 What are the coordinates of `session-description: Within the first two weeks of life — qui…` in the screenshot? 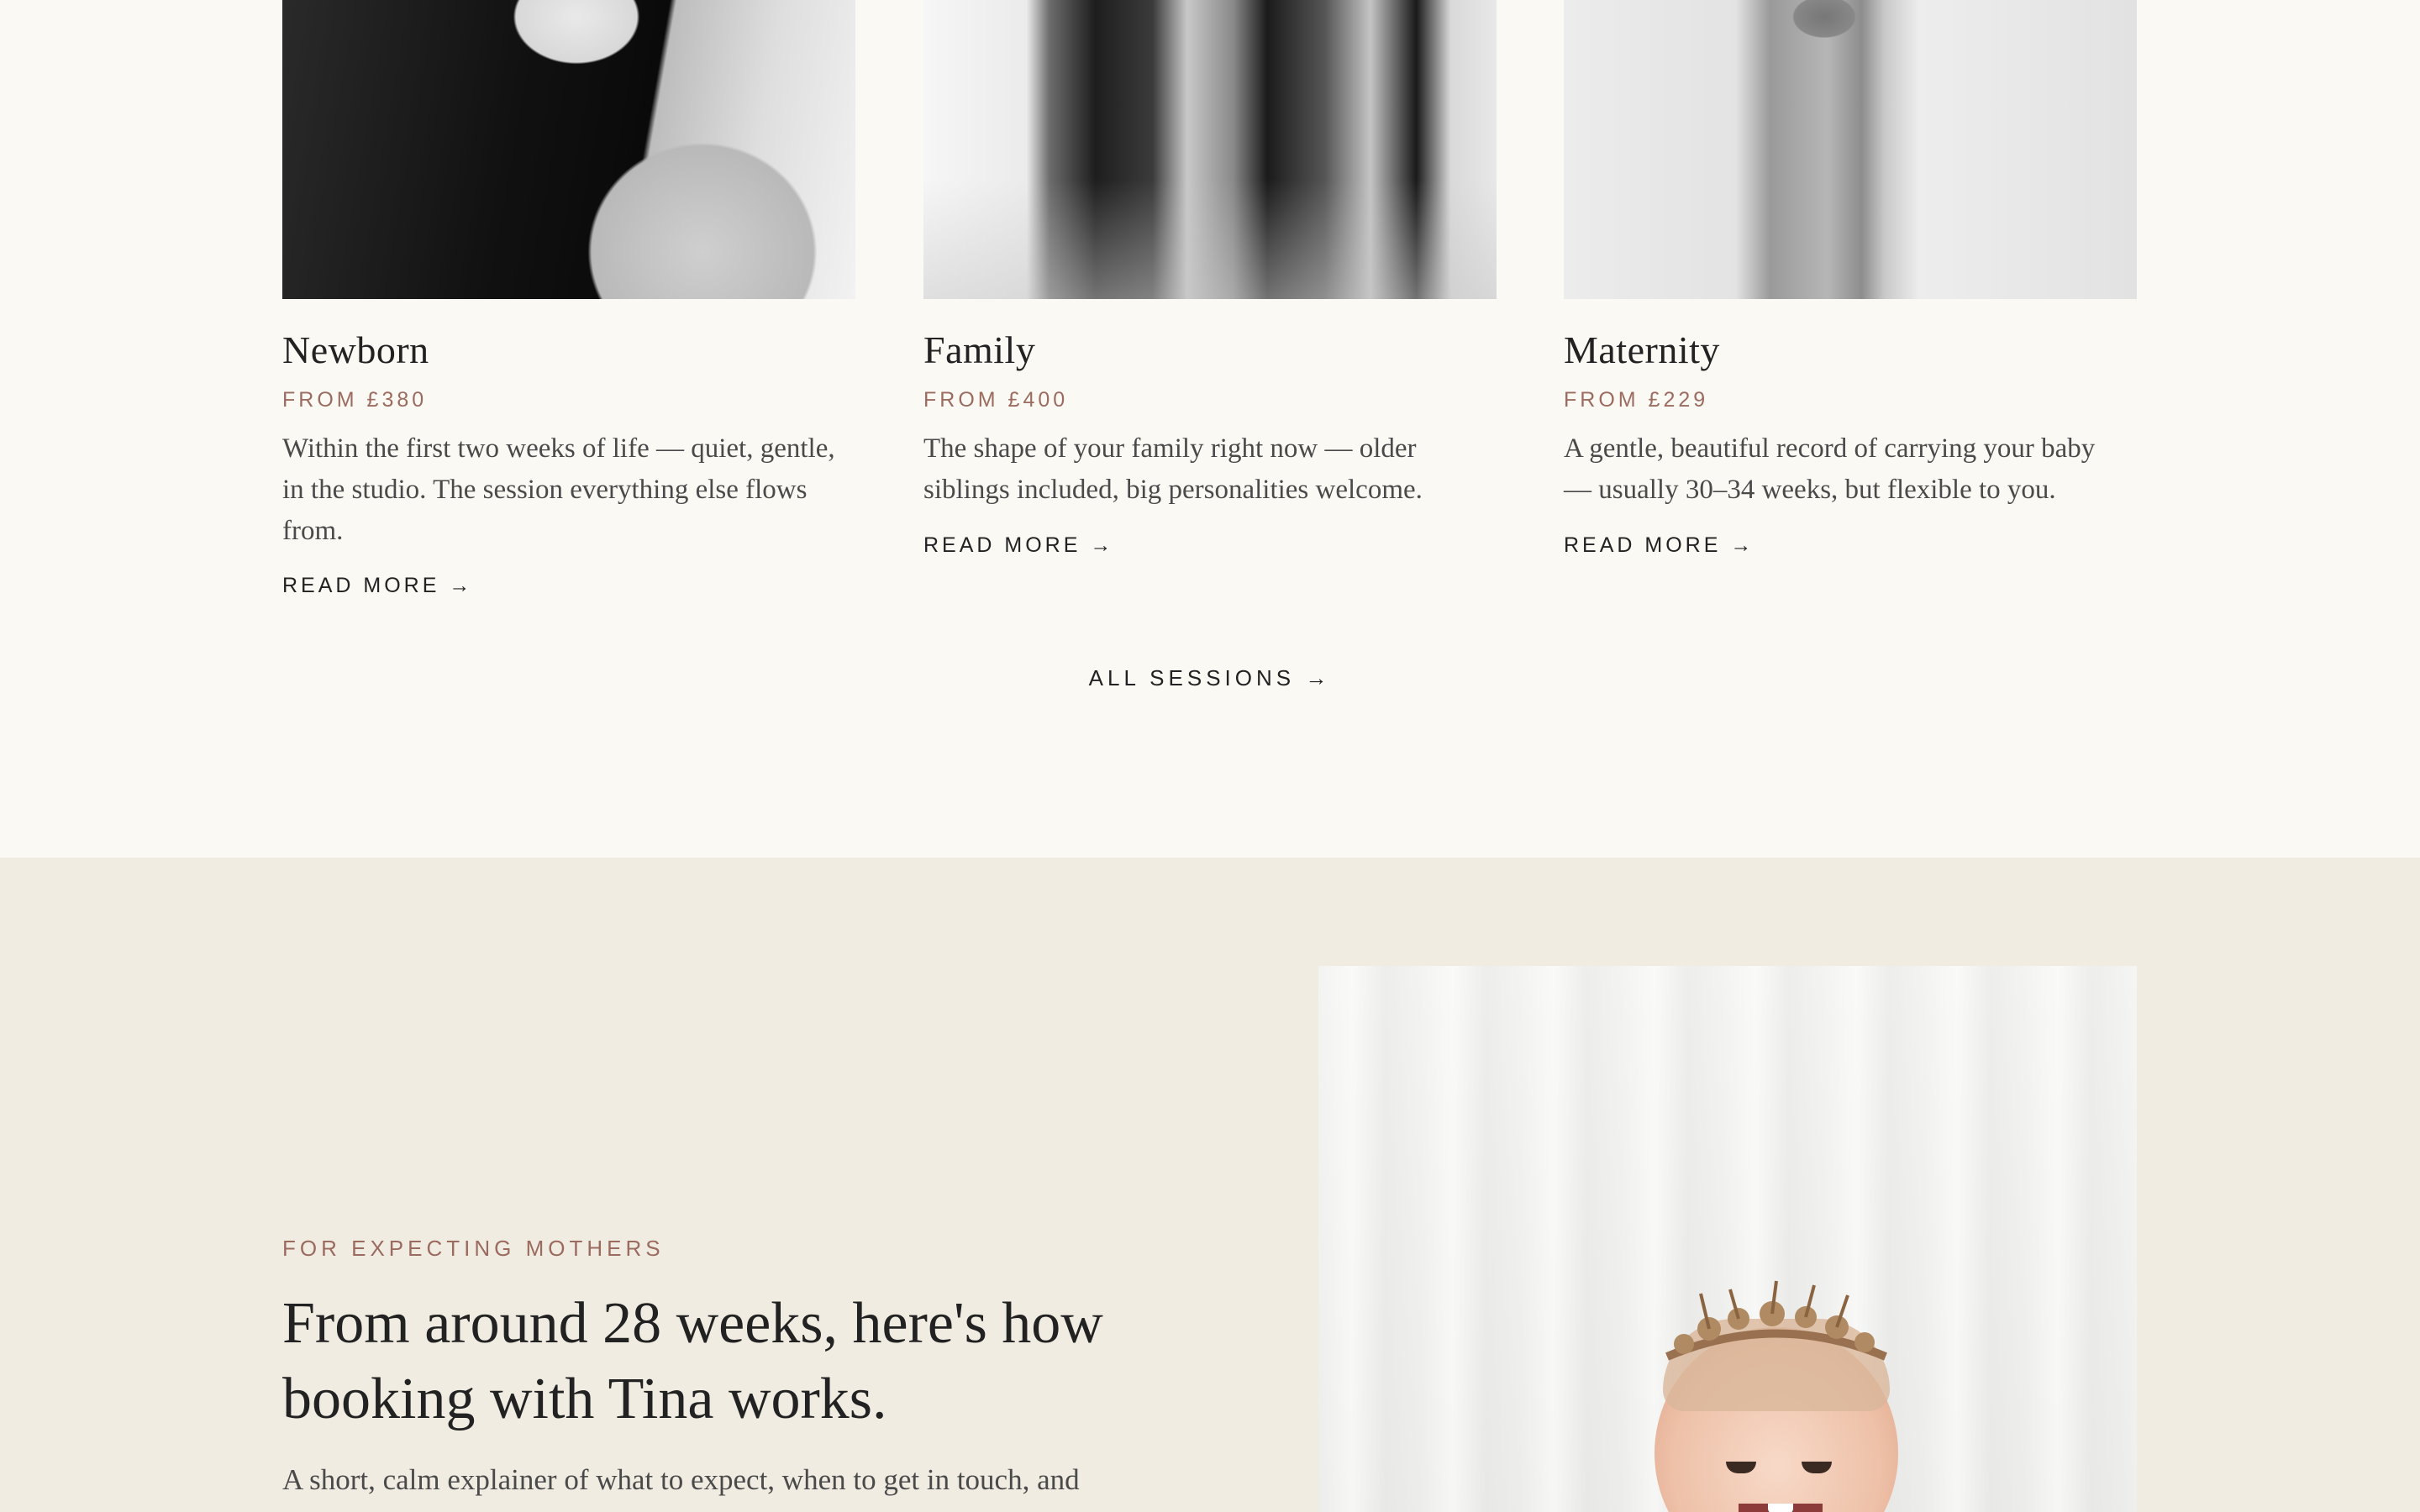 It's located at (558, 489).